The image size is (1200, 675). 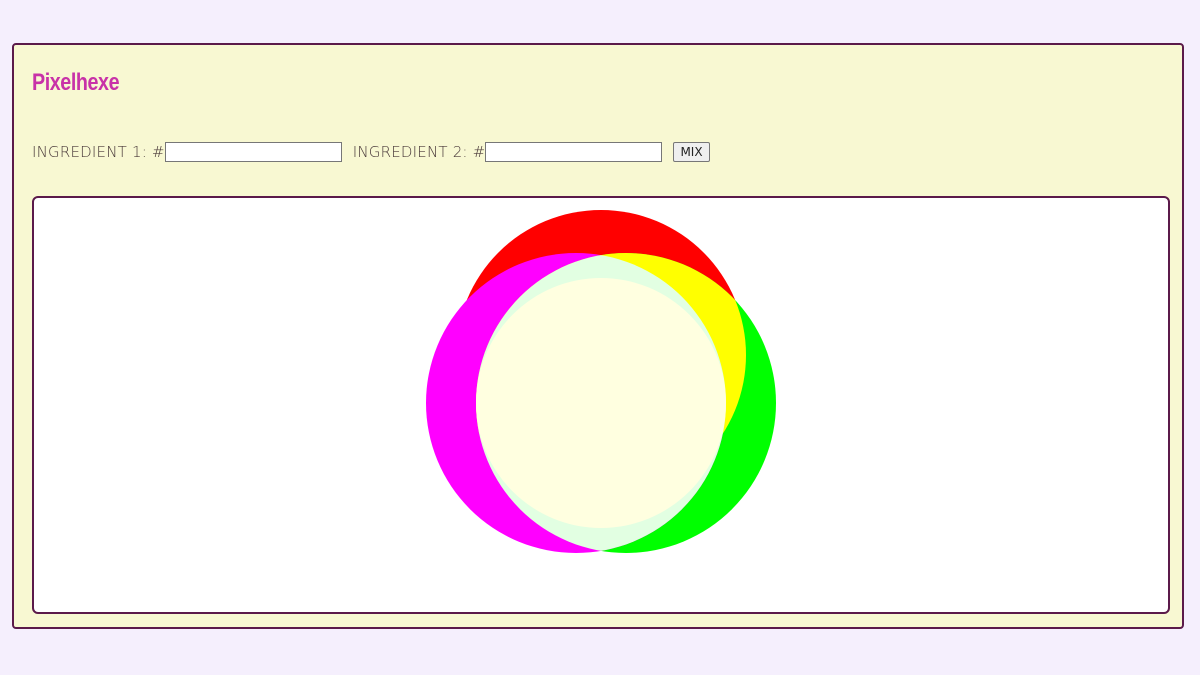 I want to click on ingredient-2-input, so click(x=574, y=152).